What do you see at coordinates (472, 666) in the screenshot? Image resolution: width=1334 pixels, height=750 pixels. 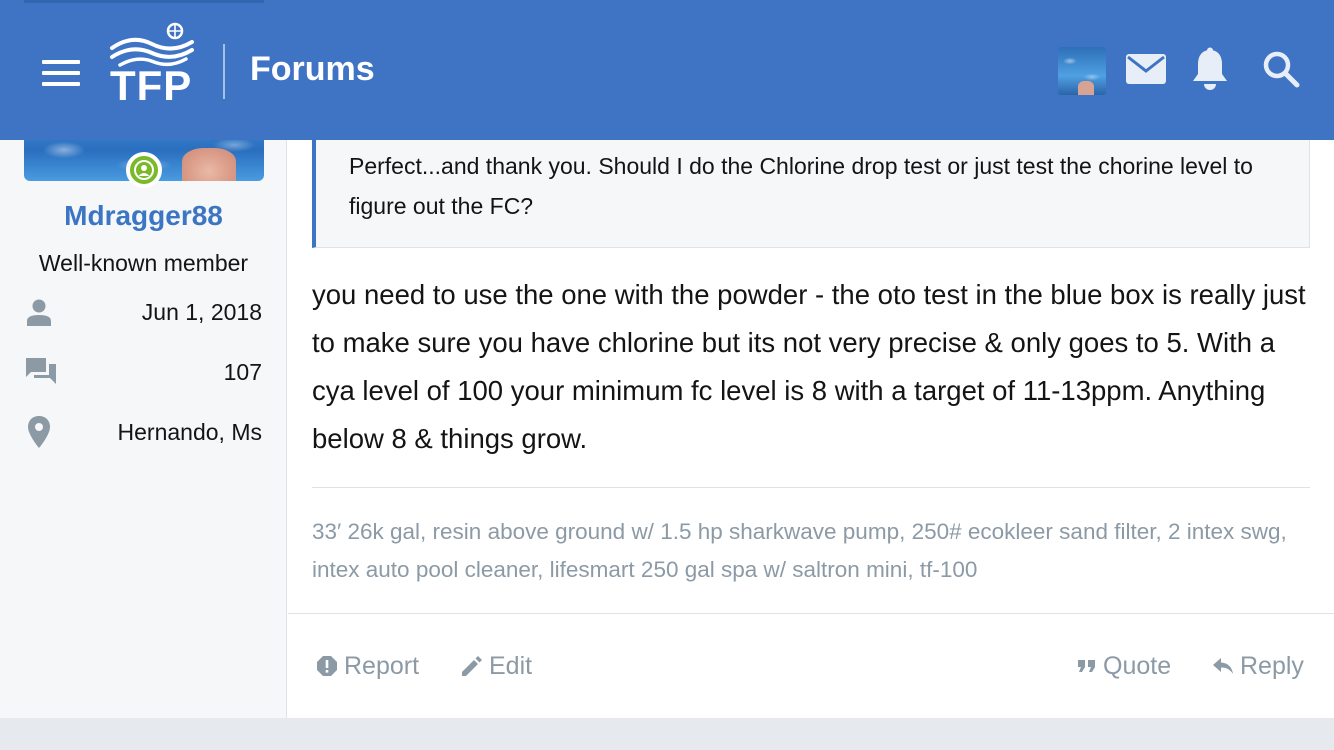 I see `pencil-icon` at bounding box center [472, 666].